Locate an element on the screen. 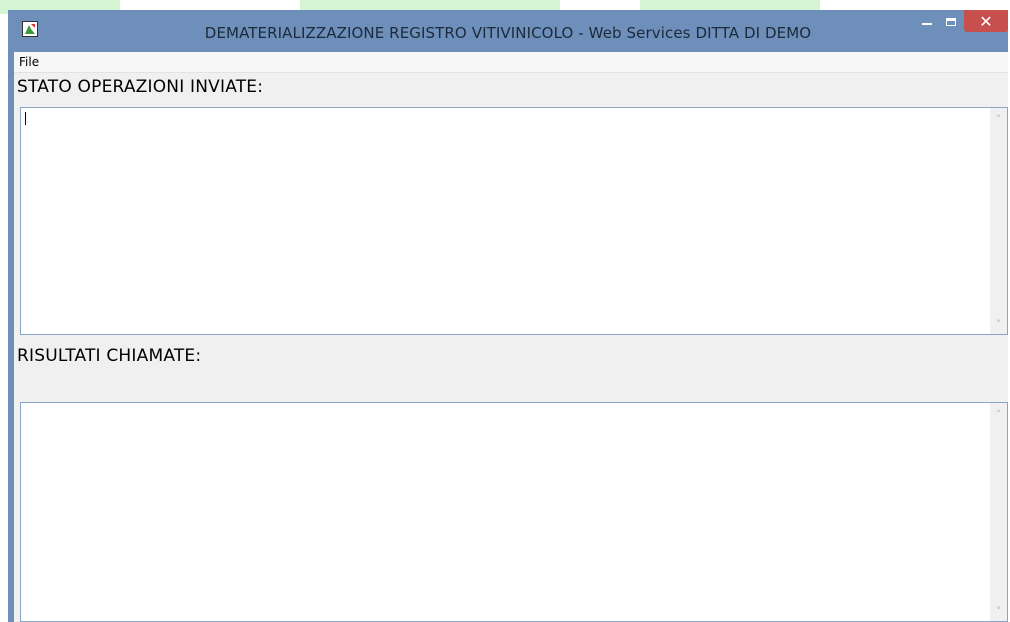  menu-bar: File is located at coordinates (511, 62).